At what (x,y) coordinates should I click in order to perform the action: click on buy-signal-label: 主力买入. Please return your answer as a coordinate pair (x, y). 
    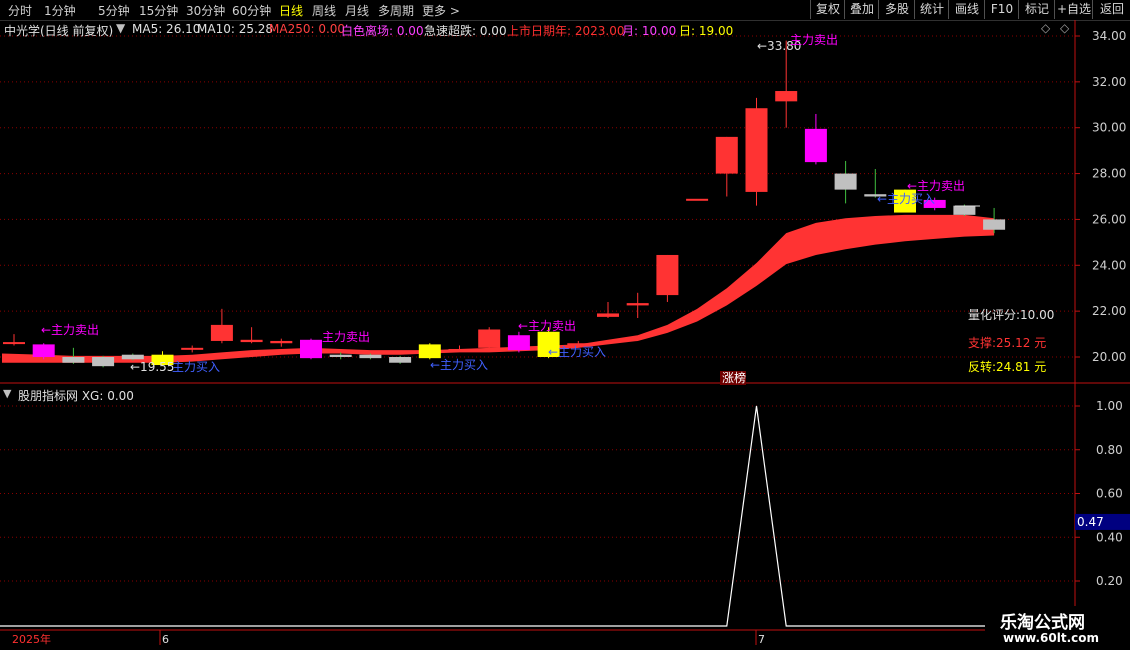
    Looking at the image, I should click on (196, 367).